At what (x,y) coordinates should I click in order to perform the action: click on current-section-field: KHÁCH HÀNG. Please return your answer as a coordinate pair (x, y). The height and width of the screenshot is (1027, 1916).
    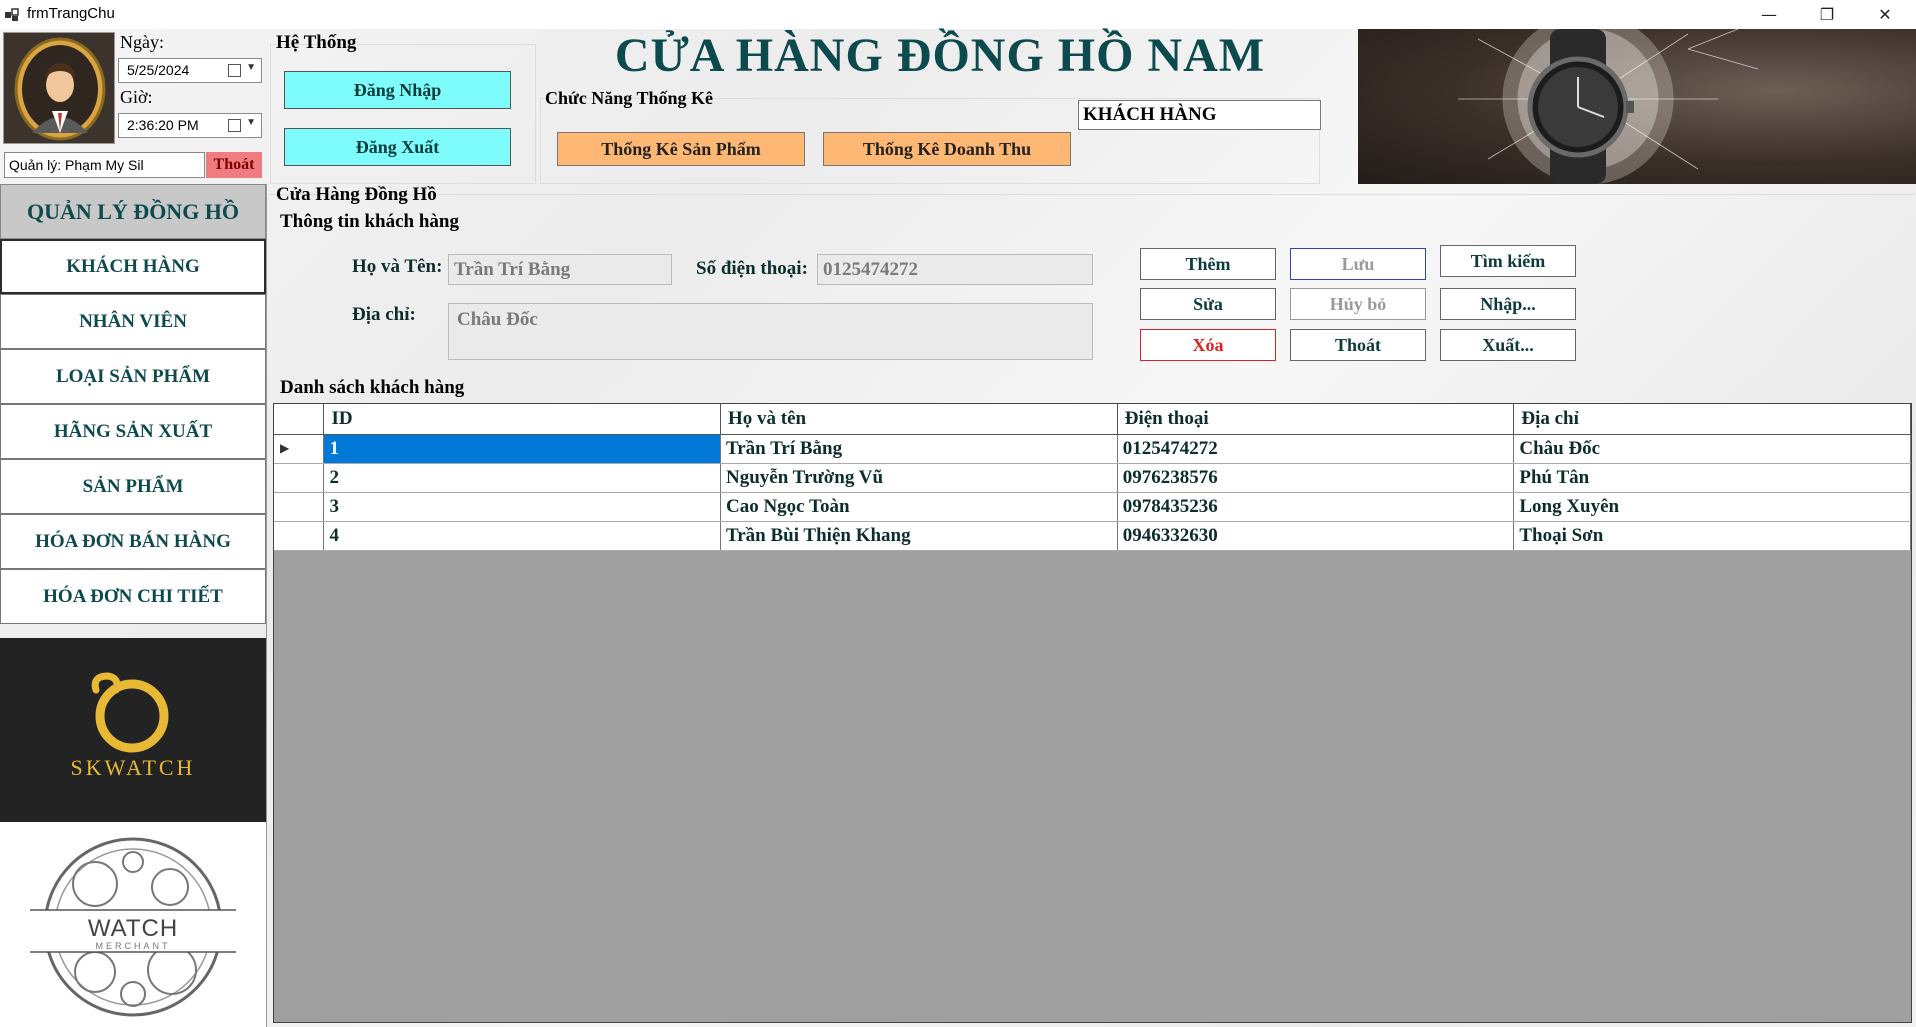
    Looking at the image, I should click on (1199, 115).